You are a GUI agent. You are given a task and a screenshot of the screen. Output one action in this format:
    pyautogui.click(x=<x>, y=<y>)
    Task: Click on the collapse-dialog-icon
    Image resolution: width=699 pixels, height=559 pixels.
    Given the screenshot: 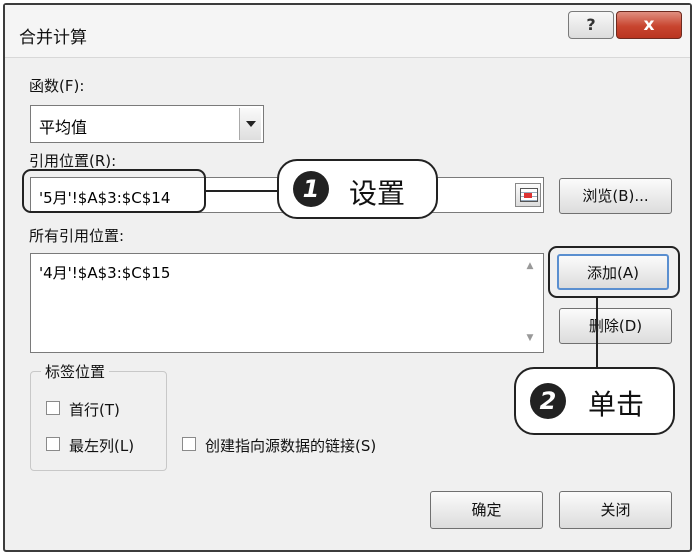 What is the action you would take?
    pyautogui.click(x=528, y=195)
    